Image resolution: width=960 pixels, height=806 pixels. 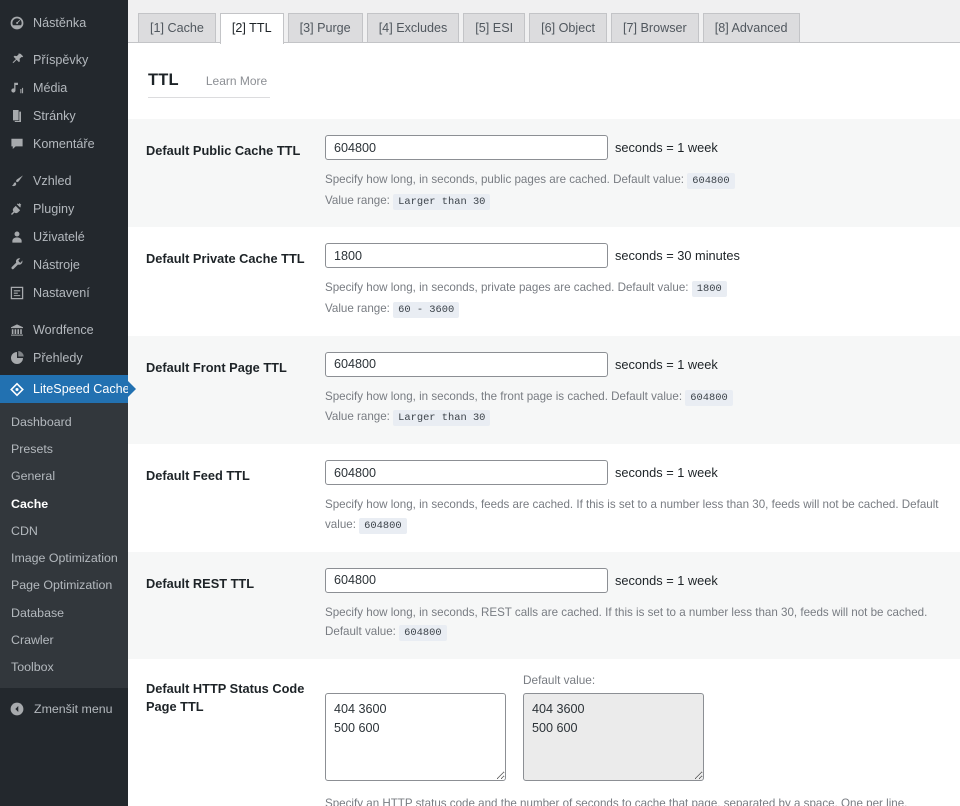 I want to click on sidebar-item-vzhled: Vzhled, so click(x=64, y=181).